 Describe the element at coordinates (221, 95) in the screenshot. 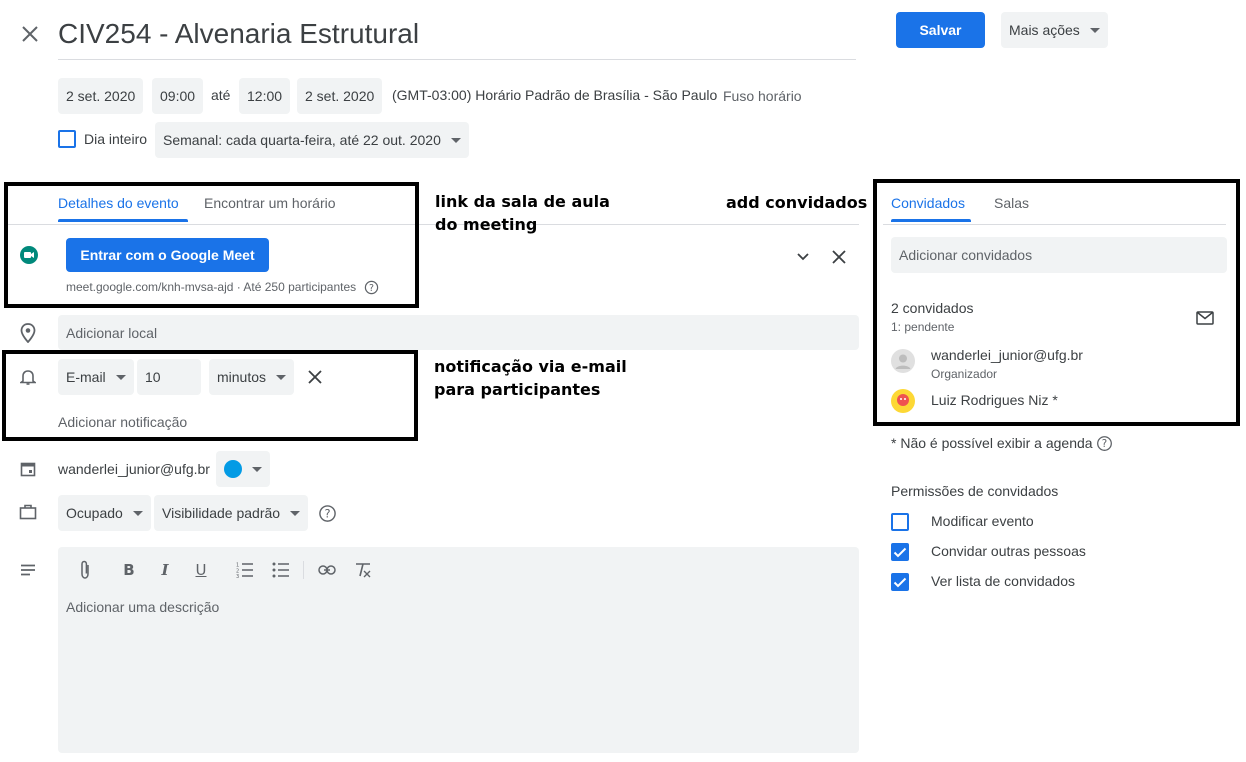

I see `until-label: até` at that location.